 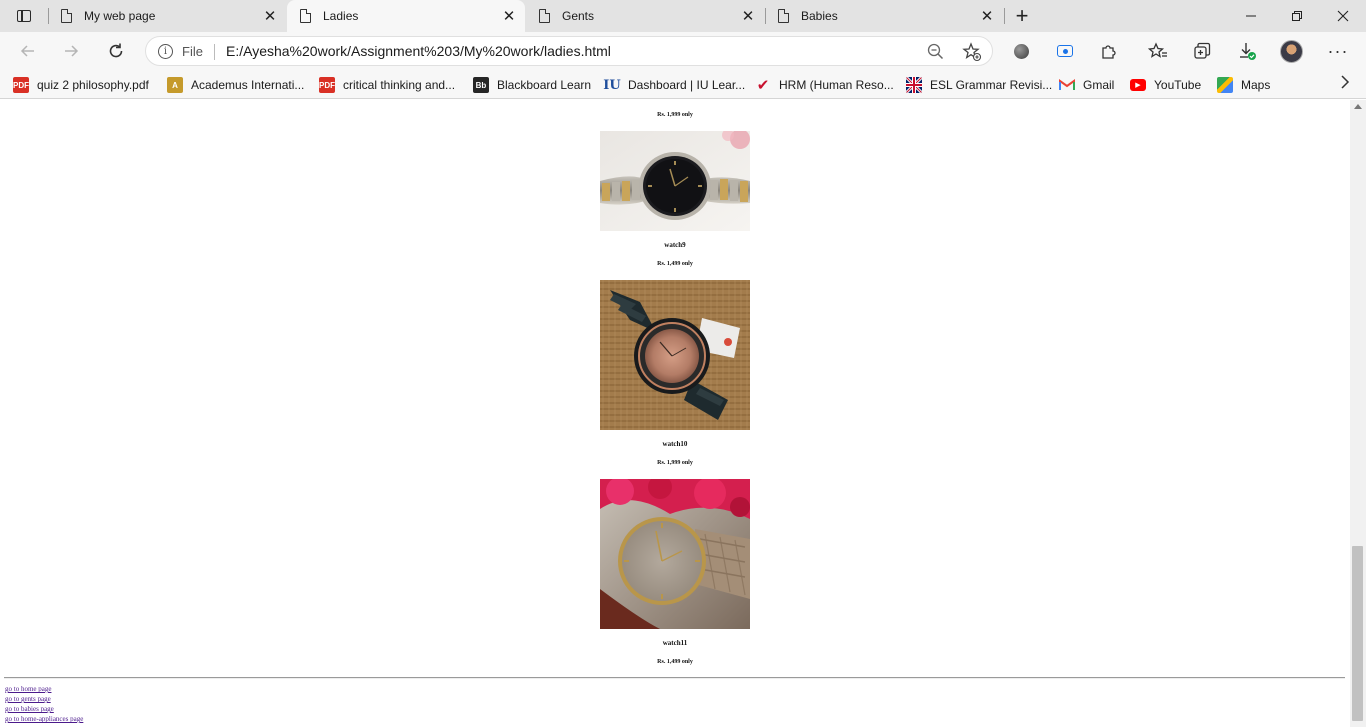 I want to click on product-name: watch9, so click(x=675, y=245).